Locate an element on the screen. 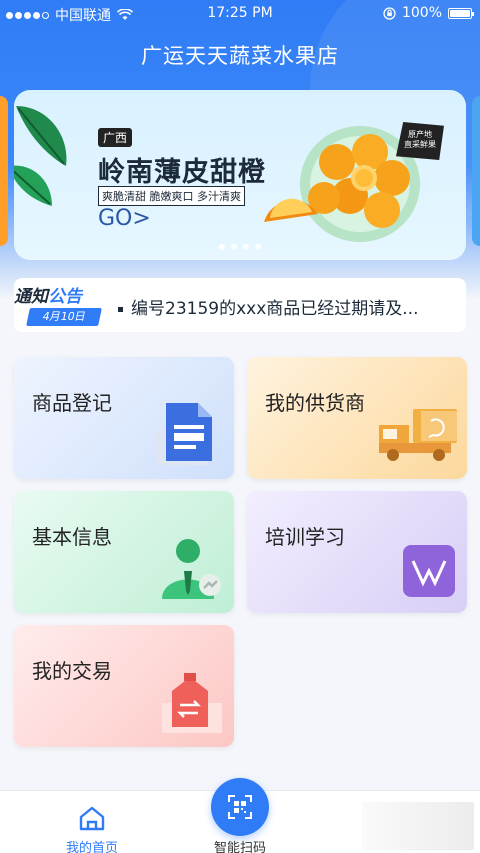  banner-region-tag: 广西 is located at coordinates (115, 137).